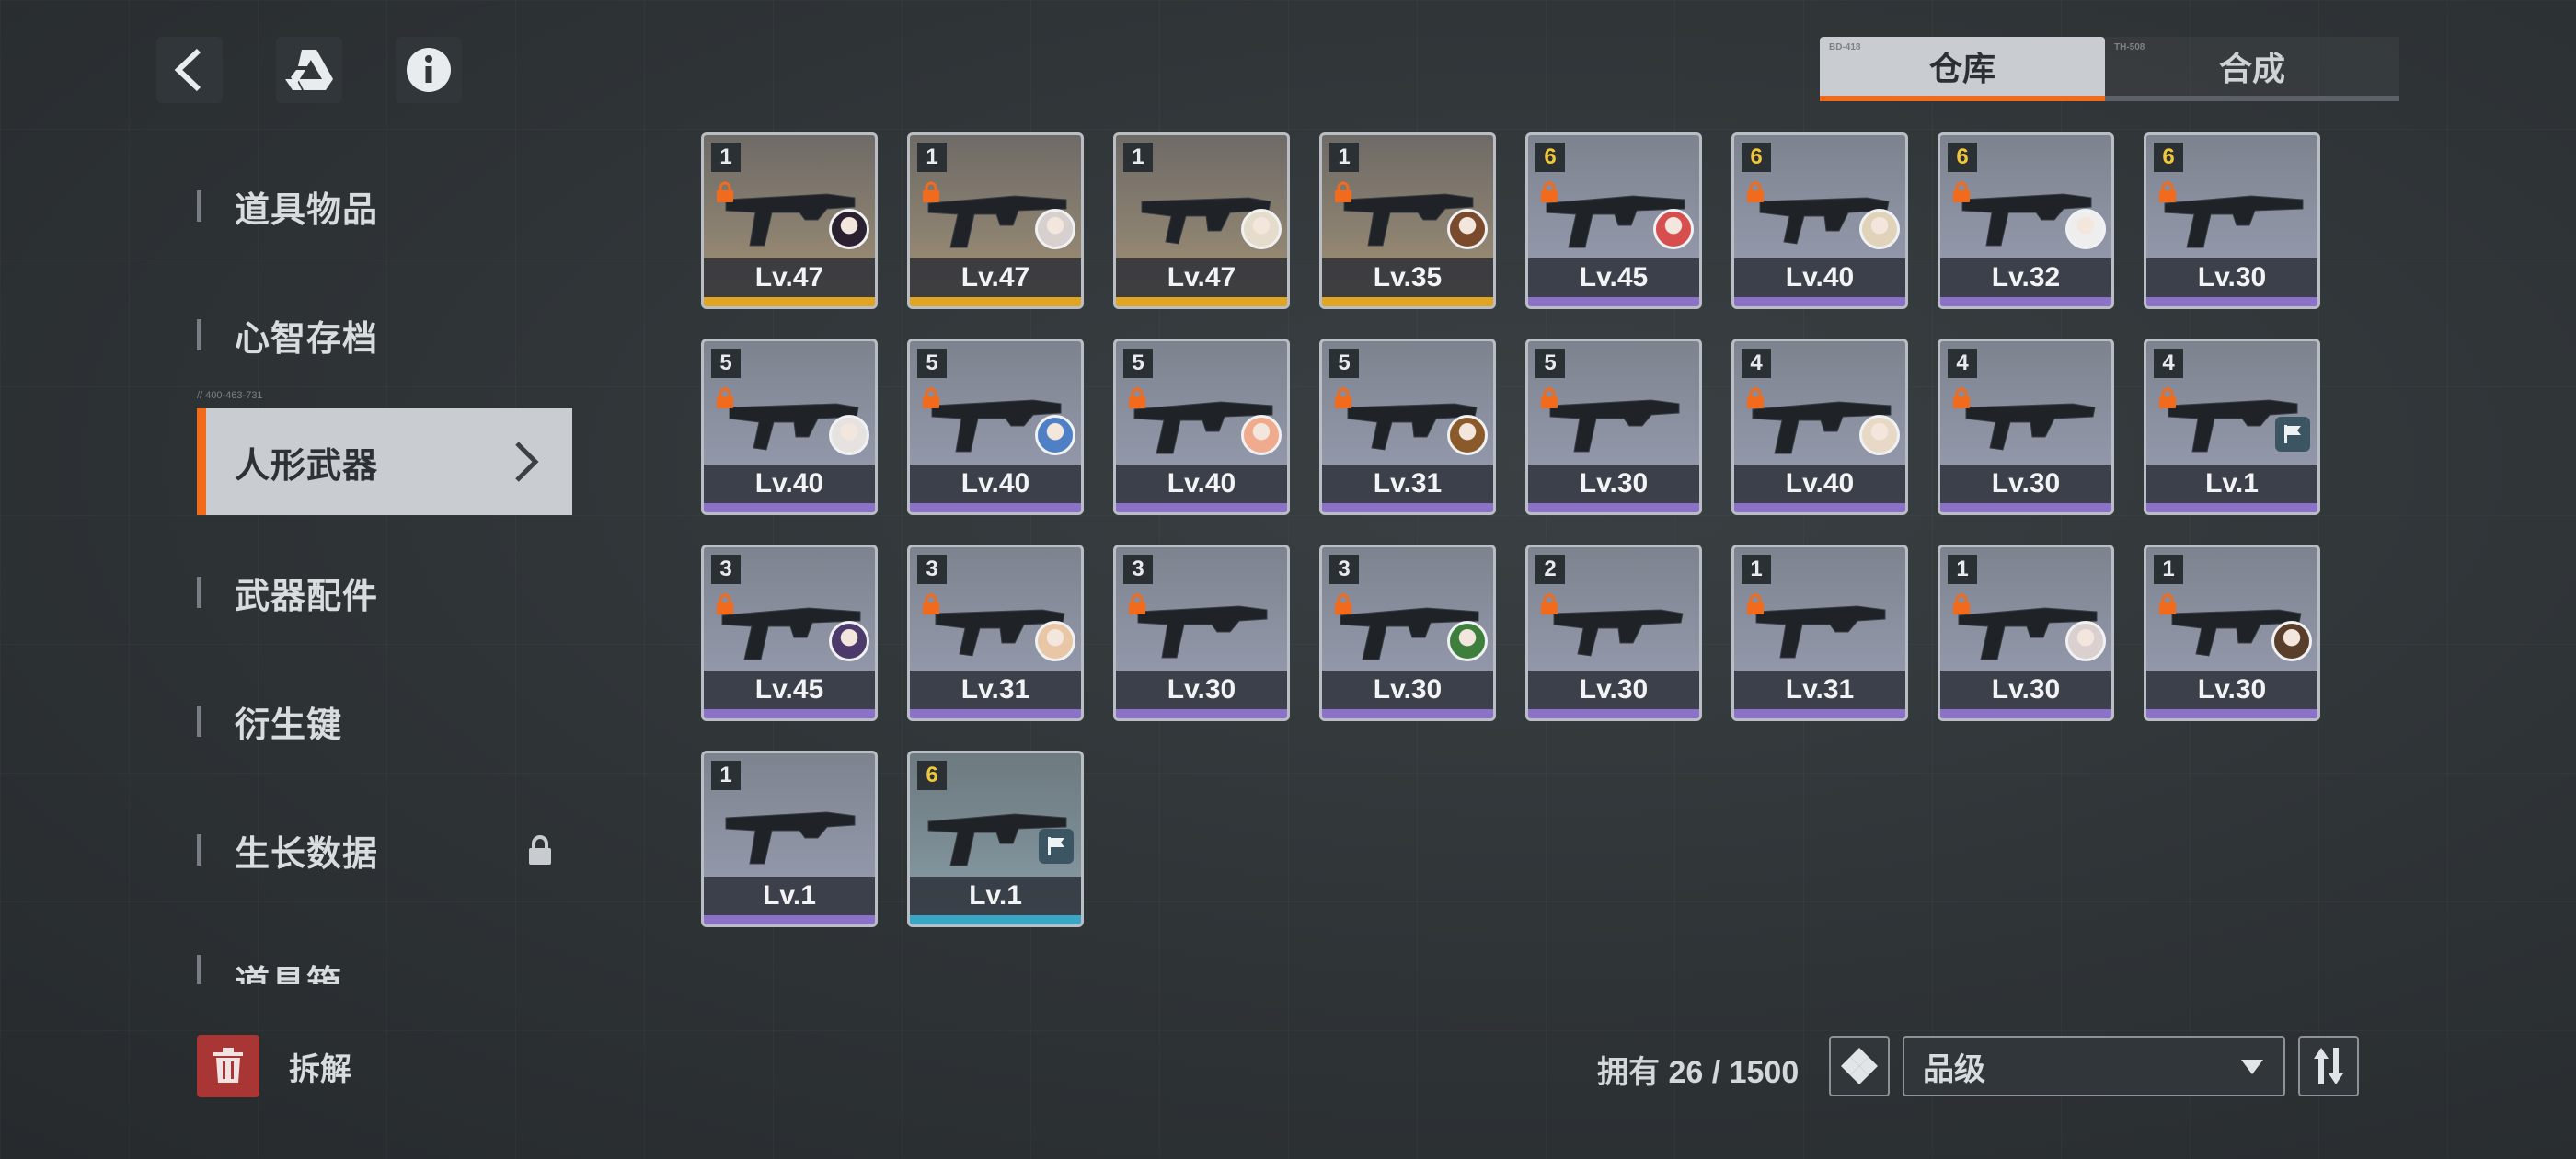  What do you see at coordinates (385, 850) in the screenshot?
I see `sidebar-item-growth-data: 生长数据` at bounding box center [385, 850].